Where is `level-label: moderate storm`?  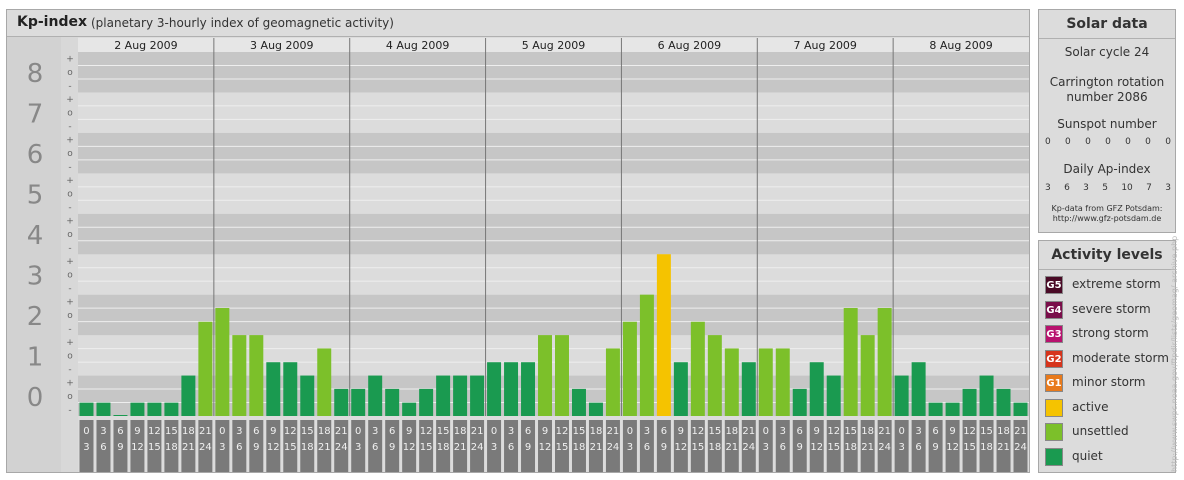 level-label: moderate storm is located at coordinates (1120, 357).